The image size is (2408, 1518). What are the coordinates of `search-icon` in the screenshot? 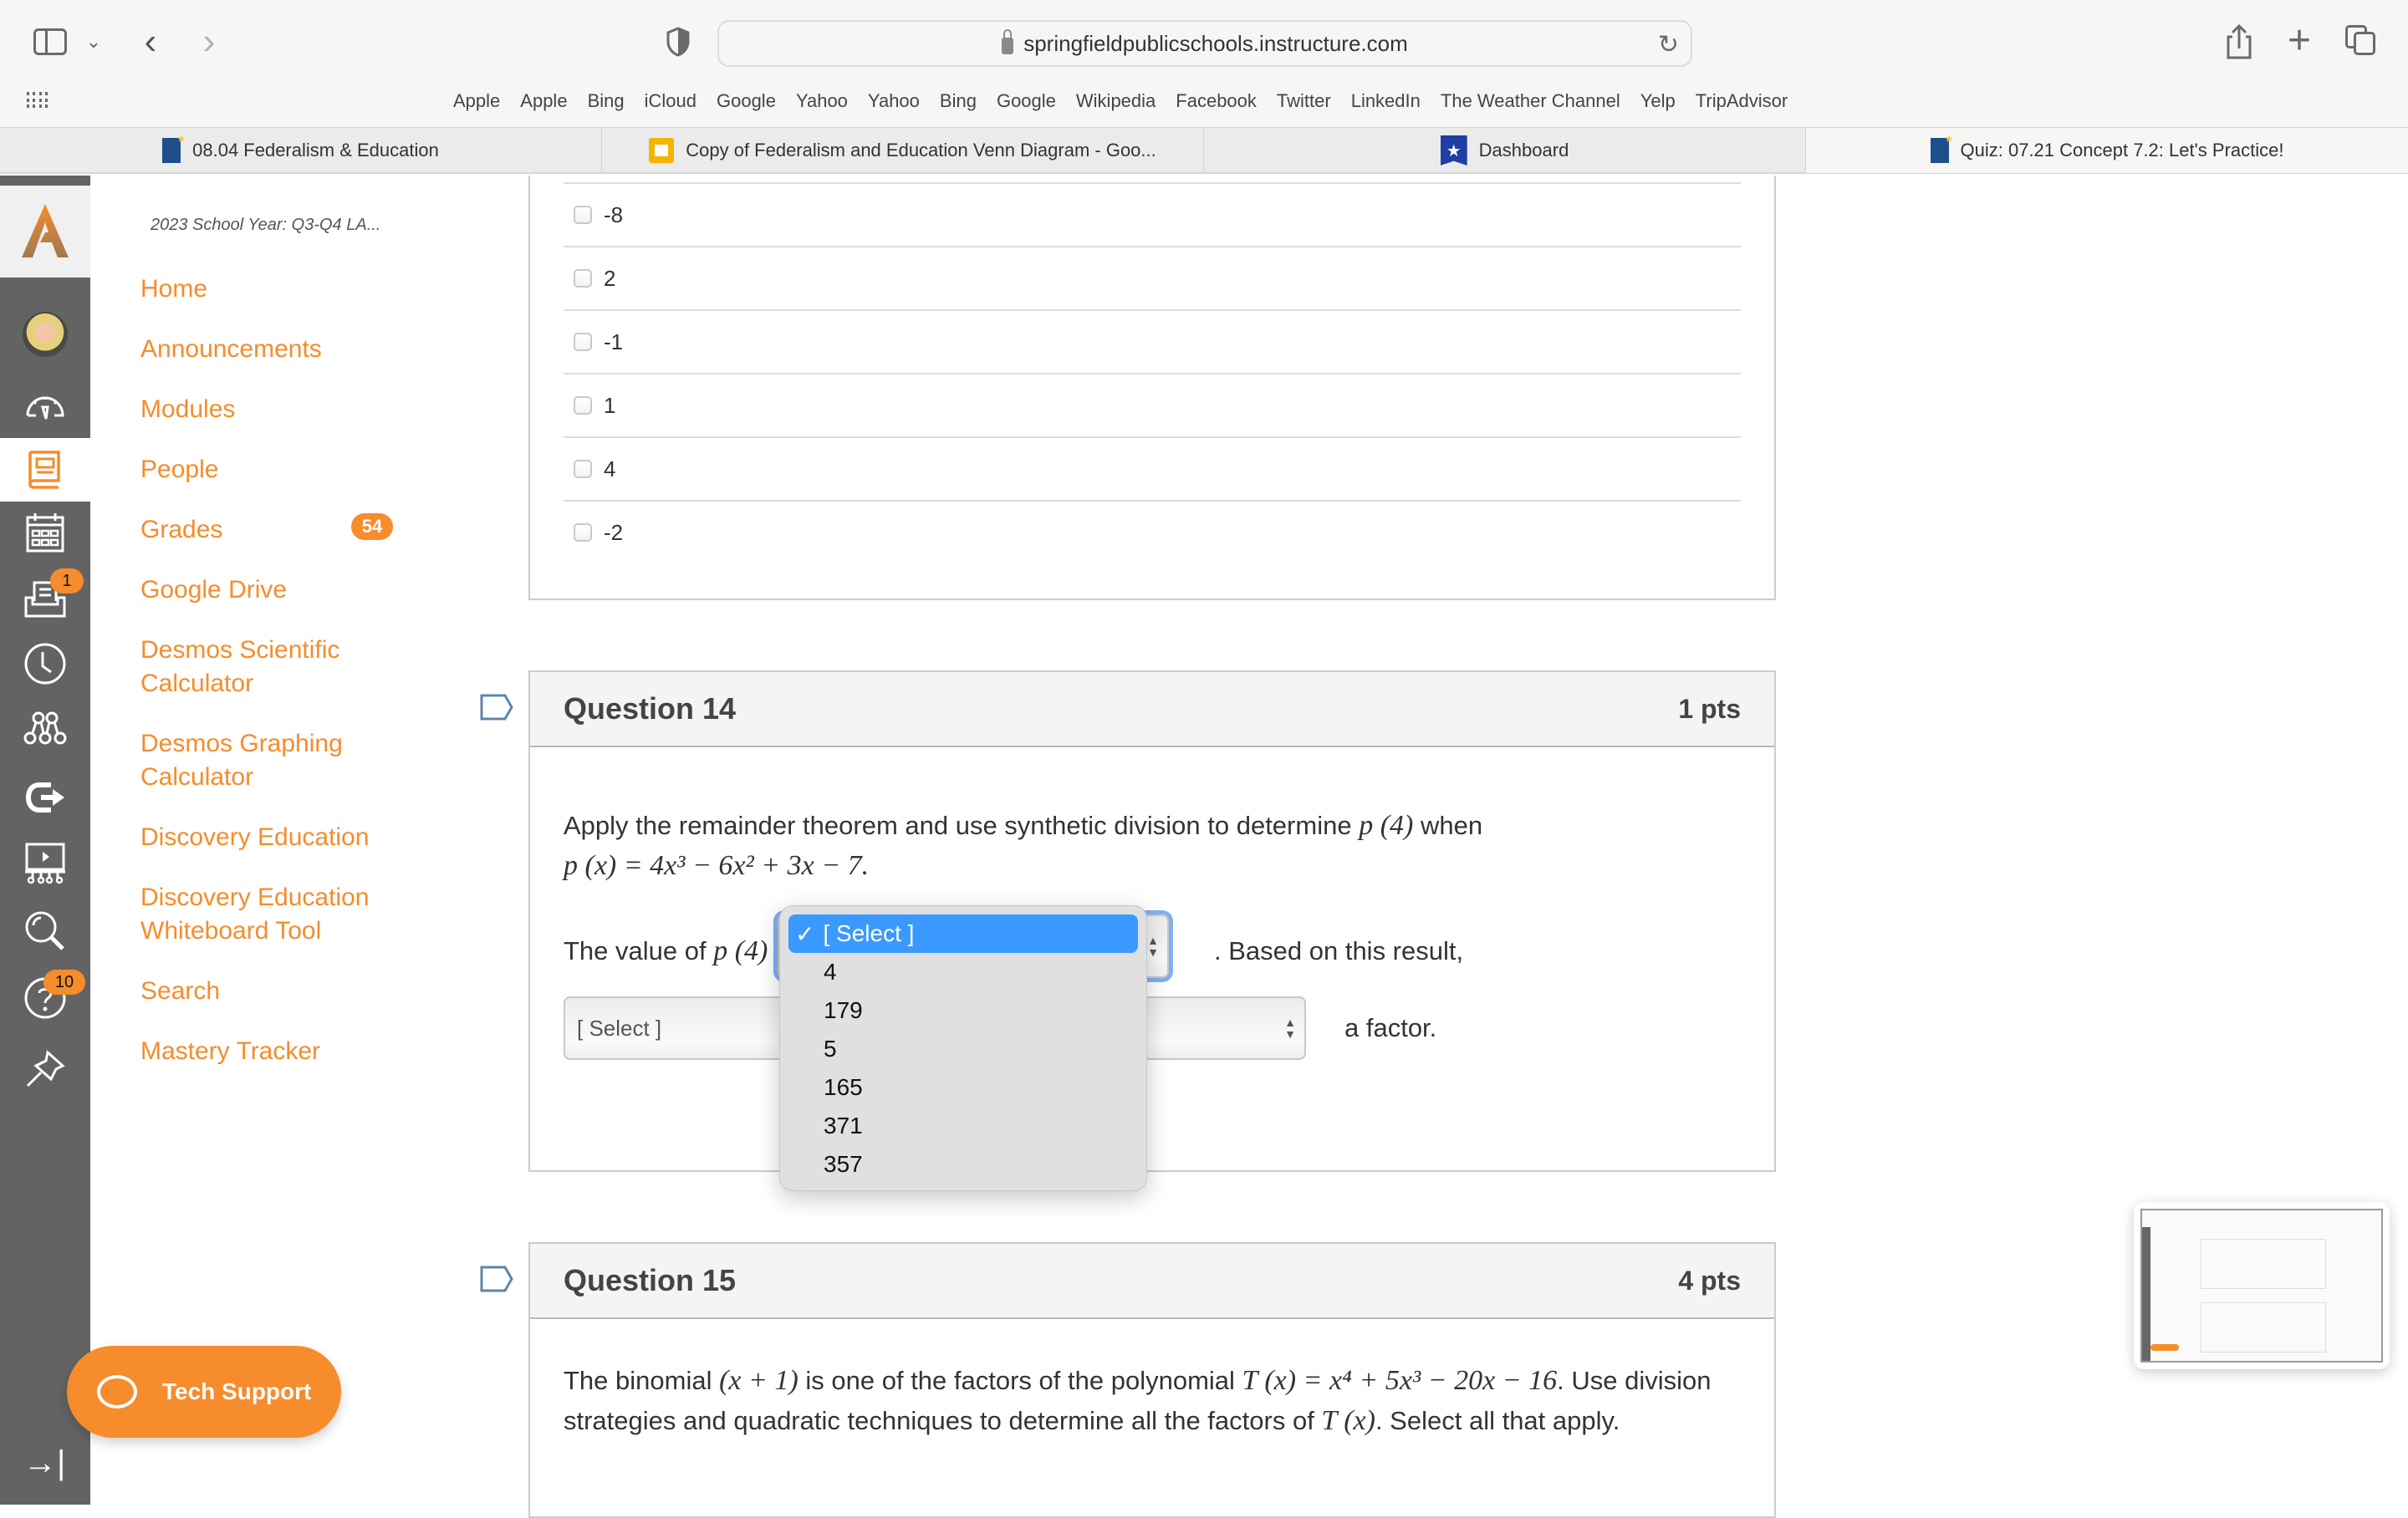 It's located at (45, 930).